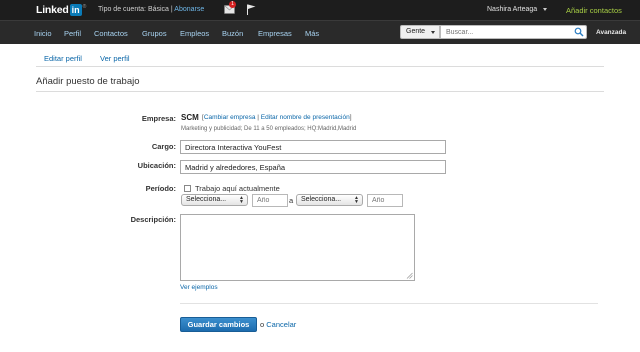  I want to click on period-separator: a, so click(291, 200).